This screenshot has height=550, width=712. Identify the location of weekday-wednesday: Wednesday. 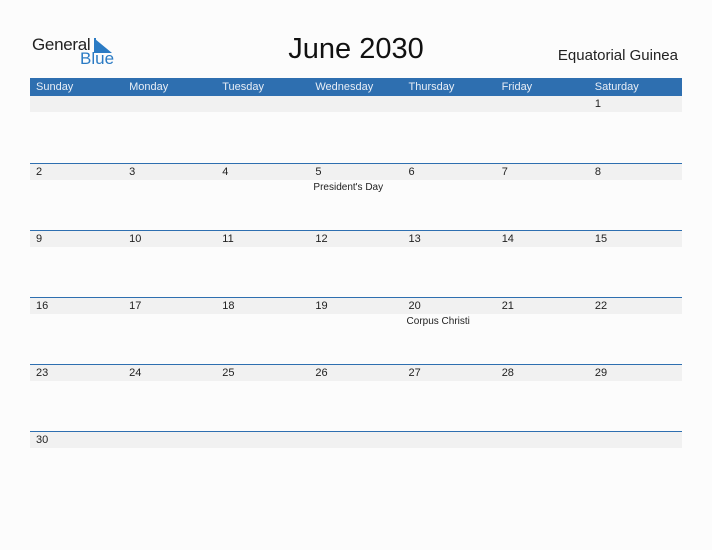
(344, 87).